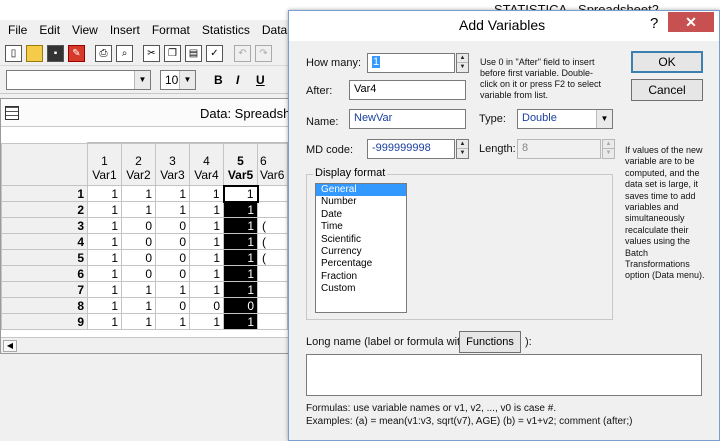 The image size is (720, 441). What do you see at coordinates (125, 30) in the screenshot?
I see `menu-insert: Insert` at bounding box center [125, 30].